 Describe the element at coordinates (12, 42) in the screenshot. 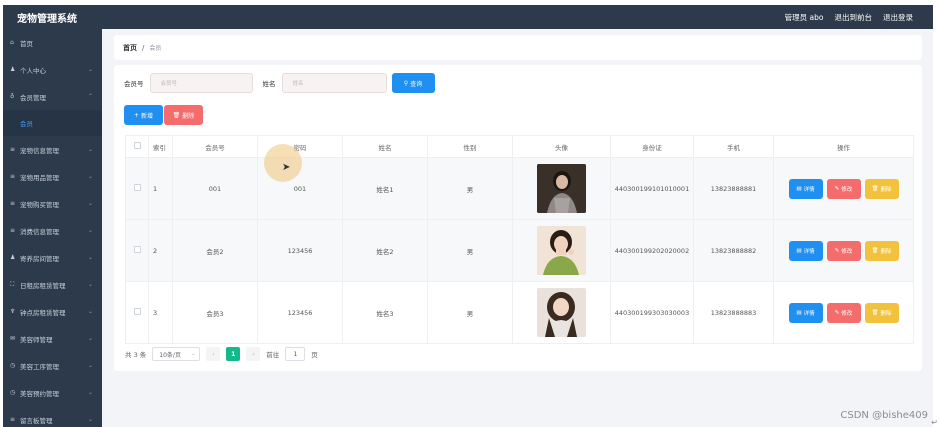

I see `home-icon: ⌂` at that location.